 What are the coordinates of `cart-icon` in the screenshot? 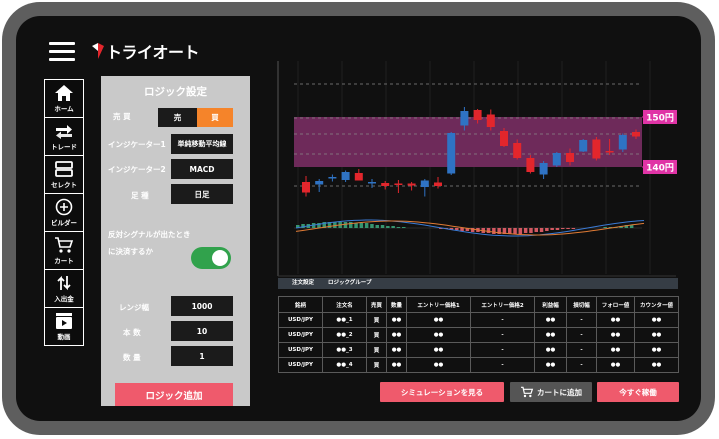 It's located at (527, 392).